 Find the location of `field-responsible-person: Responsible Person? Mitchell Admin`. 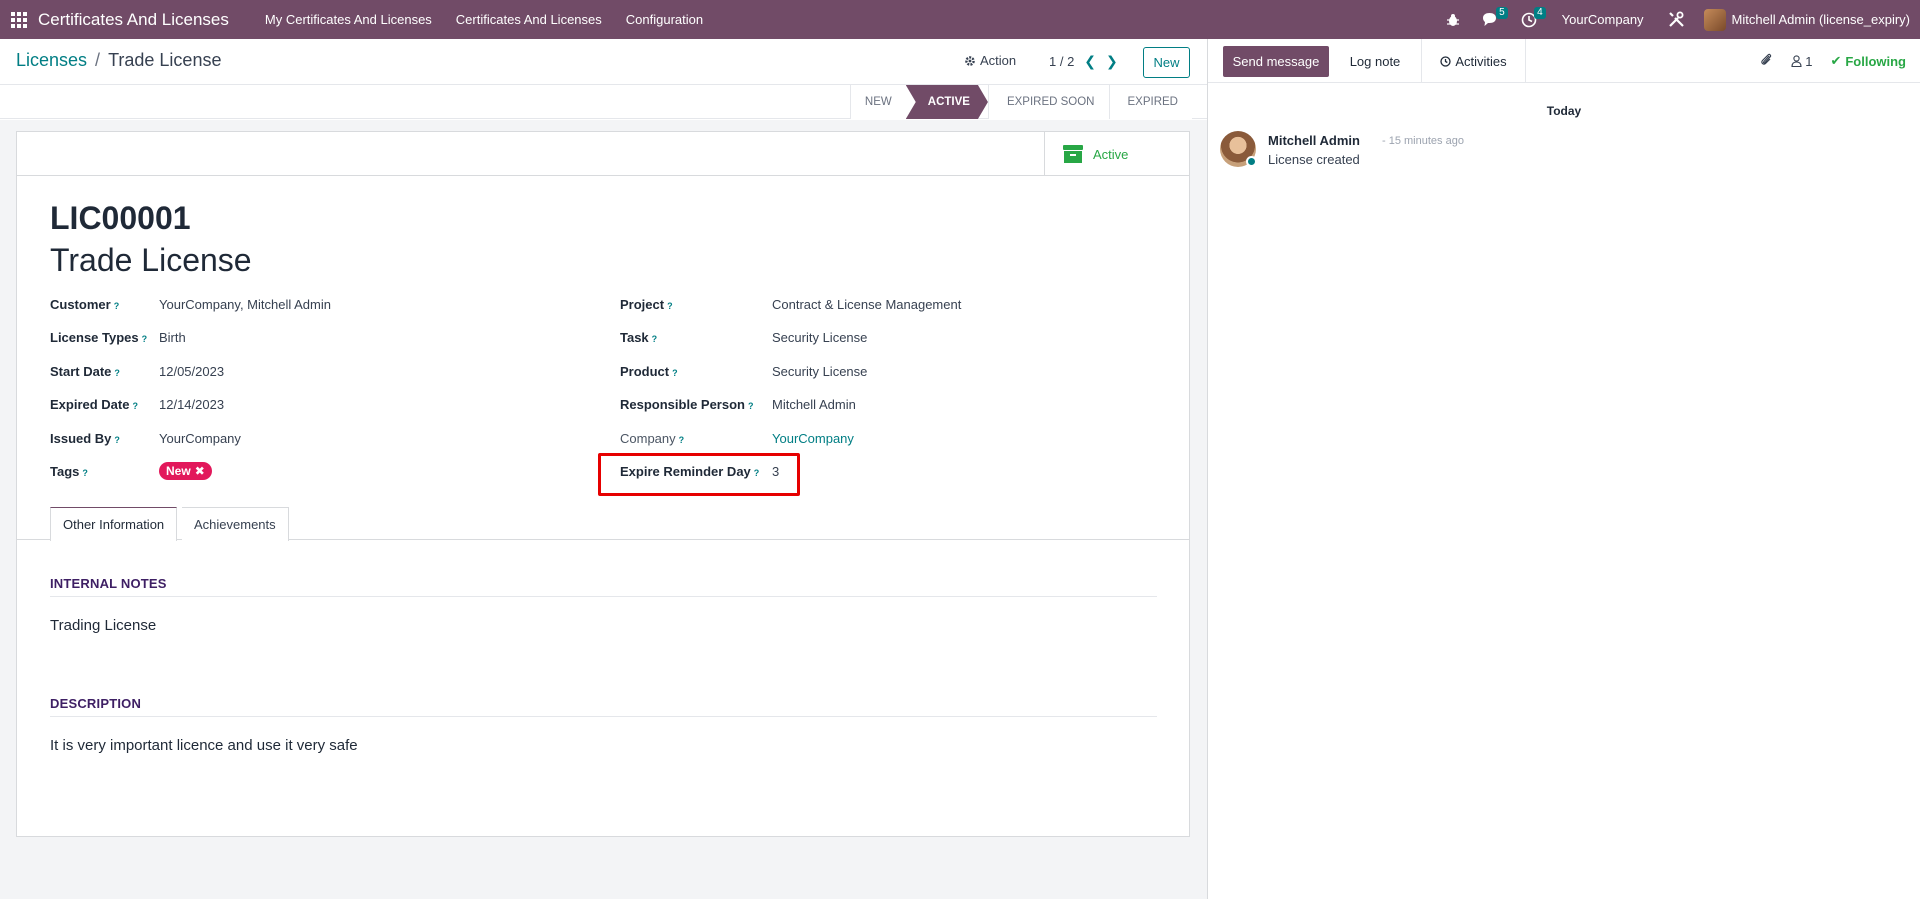

field-responsible-person: Responsible Person? Mitchell Admin is located at coordinates (738, 404).